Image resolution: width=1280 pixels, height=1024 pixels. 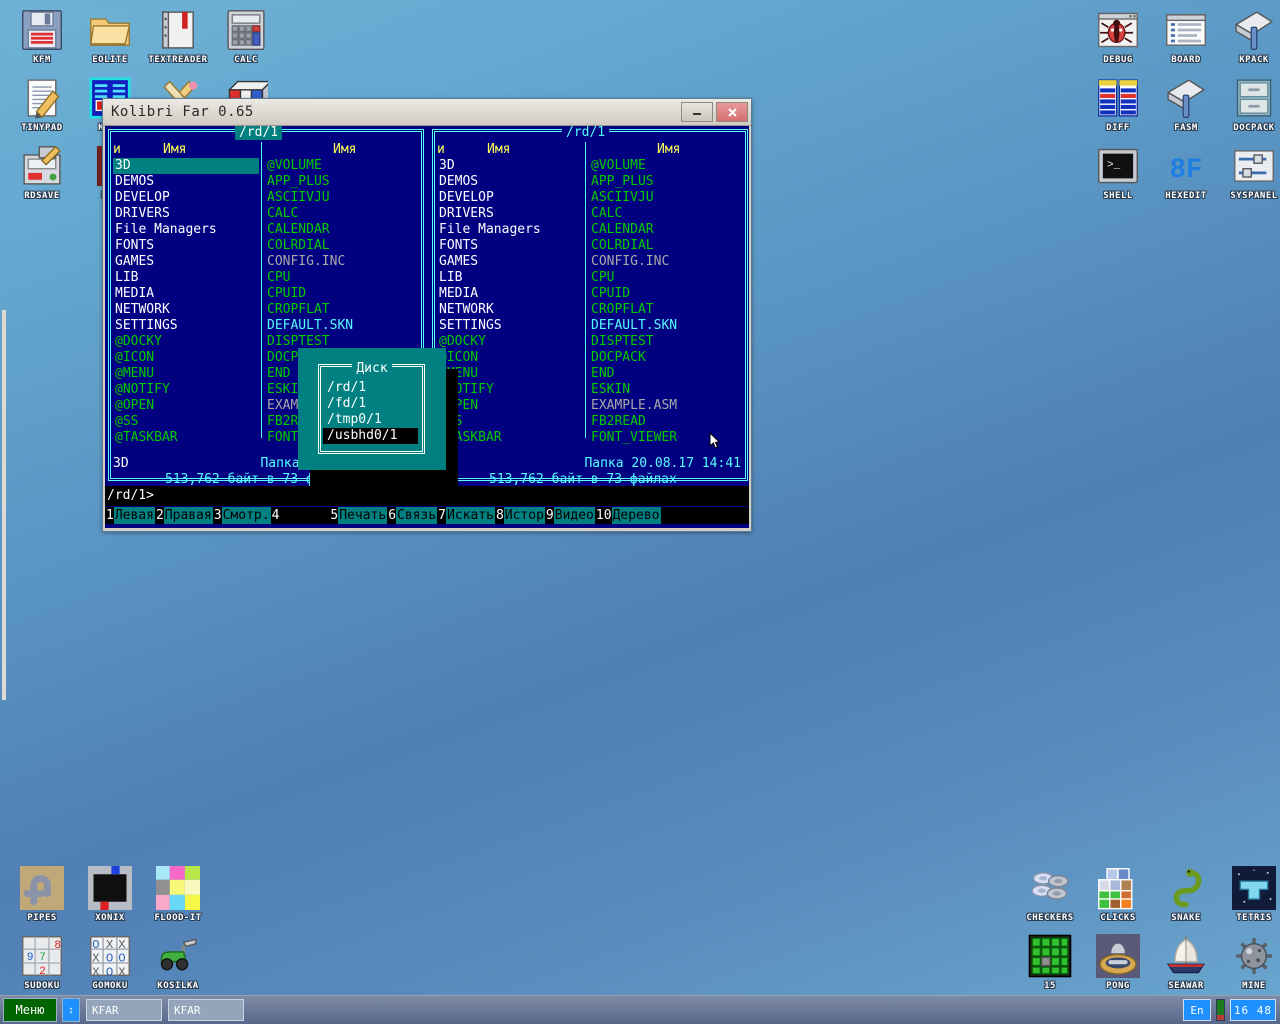 I want to click on desktop-icon-fasm: FASM, so click(x=1186, y=104).